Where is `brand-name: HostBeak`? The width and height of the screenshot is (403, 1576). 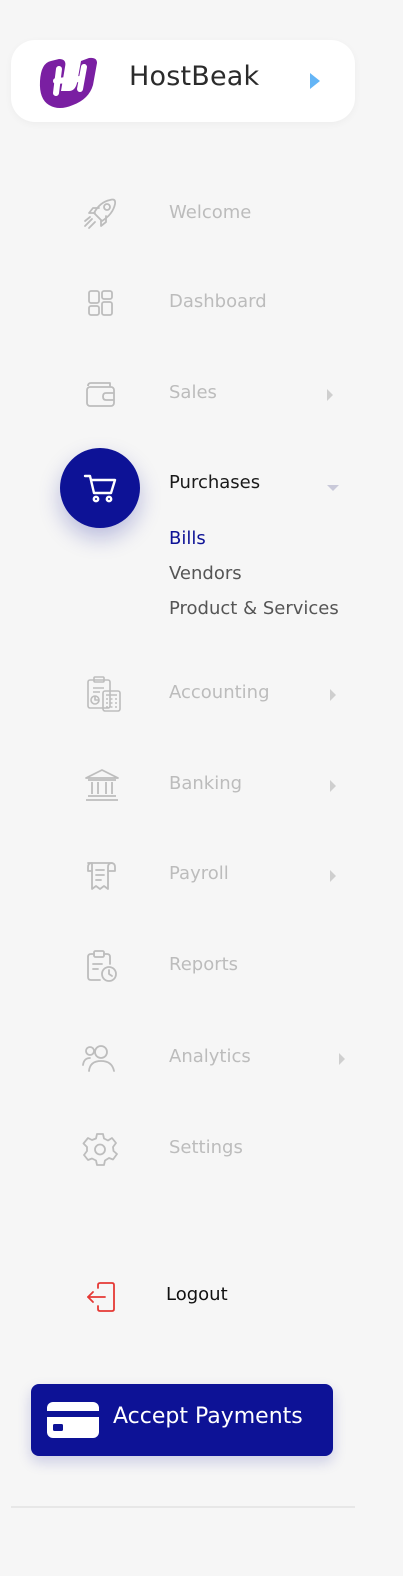
brand-name: HostBeak is located at coordinates (194, 76).